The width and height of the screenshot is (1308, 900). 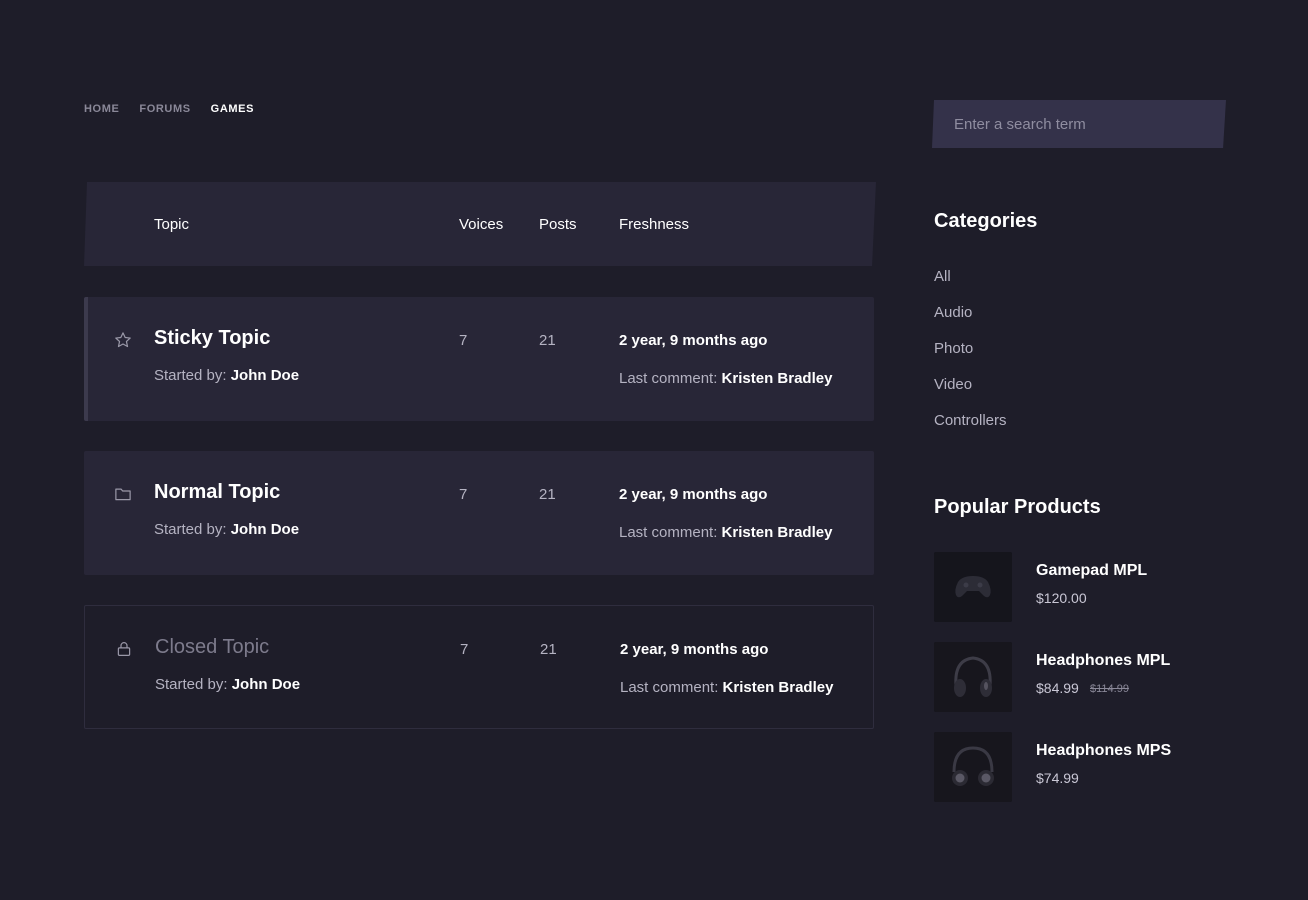 What do you see at coordinates (970, 394) in the screenshot?
I see `category-link-video: Video` at bounding box center [970, 394].